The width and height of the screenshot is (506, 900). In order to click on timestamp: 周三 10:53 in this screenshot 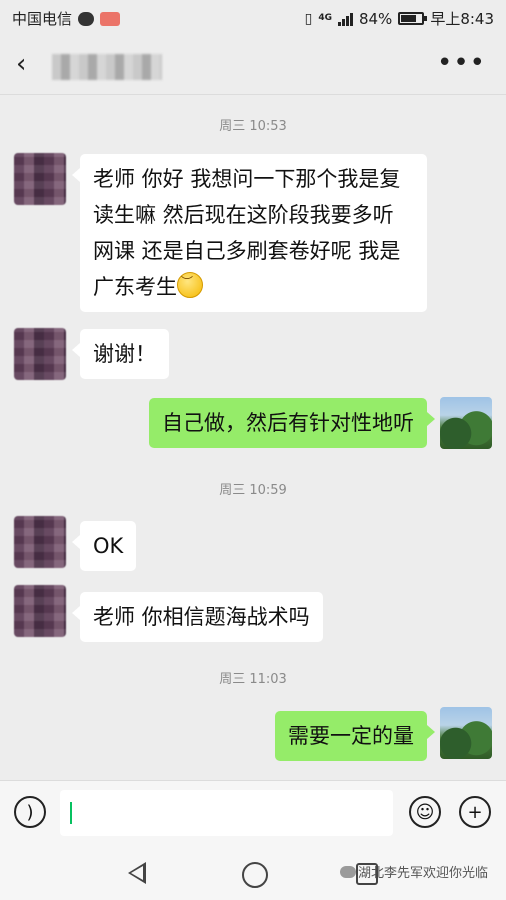, I will do `click(253, 126)`.